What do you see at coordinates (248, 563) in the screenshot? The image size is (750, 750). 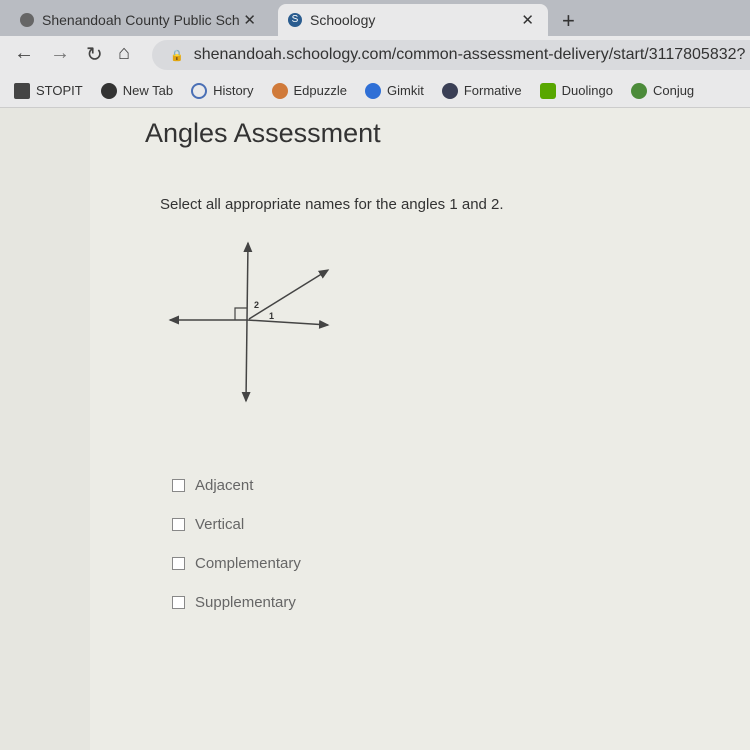 I see `option-label: Complementary` at bounding box center [248, 563].